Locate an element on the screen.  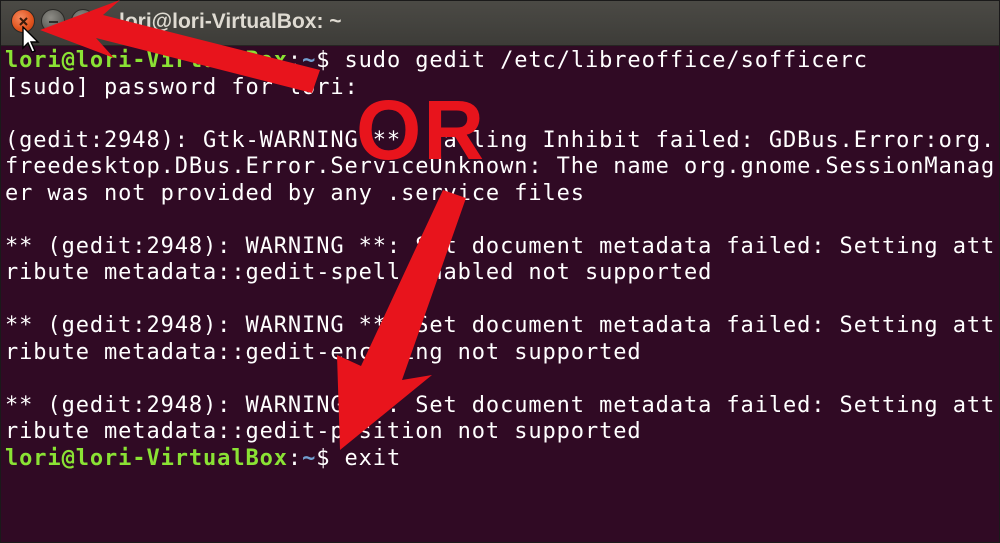
maximize-button is located at coordinates (83, 21).